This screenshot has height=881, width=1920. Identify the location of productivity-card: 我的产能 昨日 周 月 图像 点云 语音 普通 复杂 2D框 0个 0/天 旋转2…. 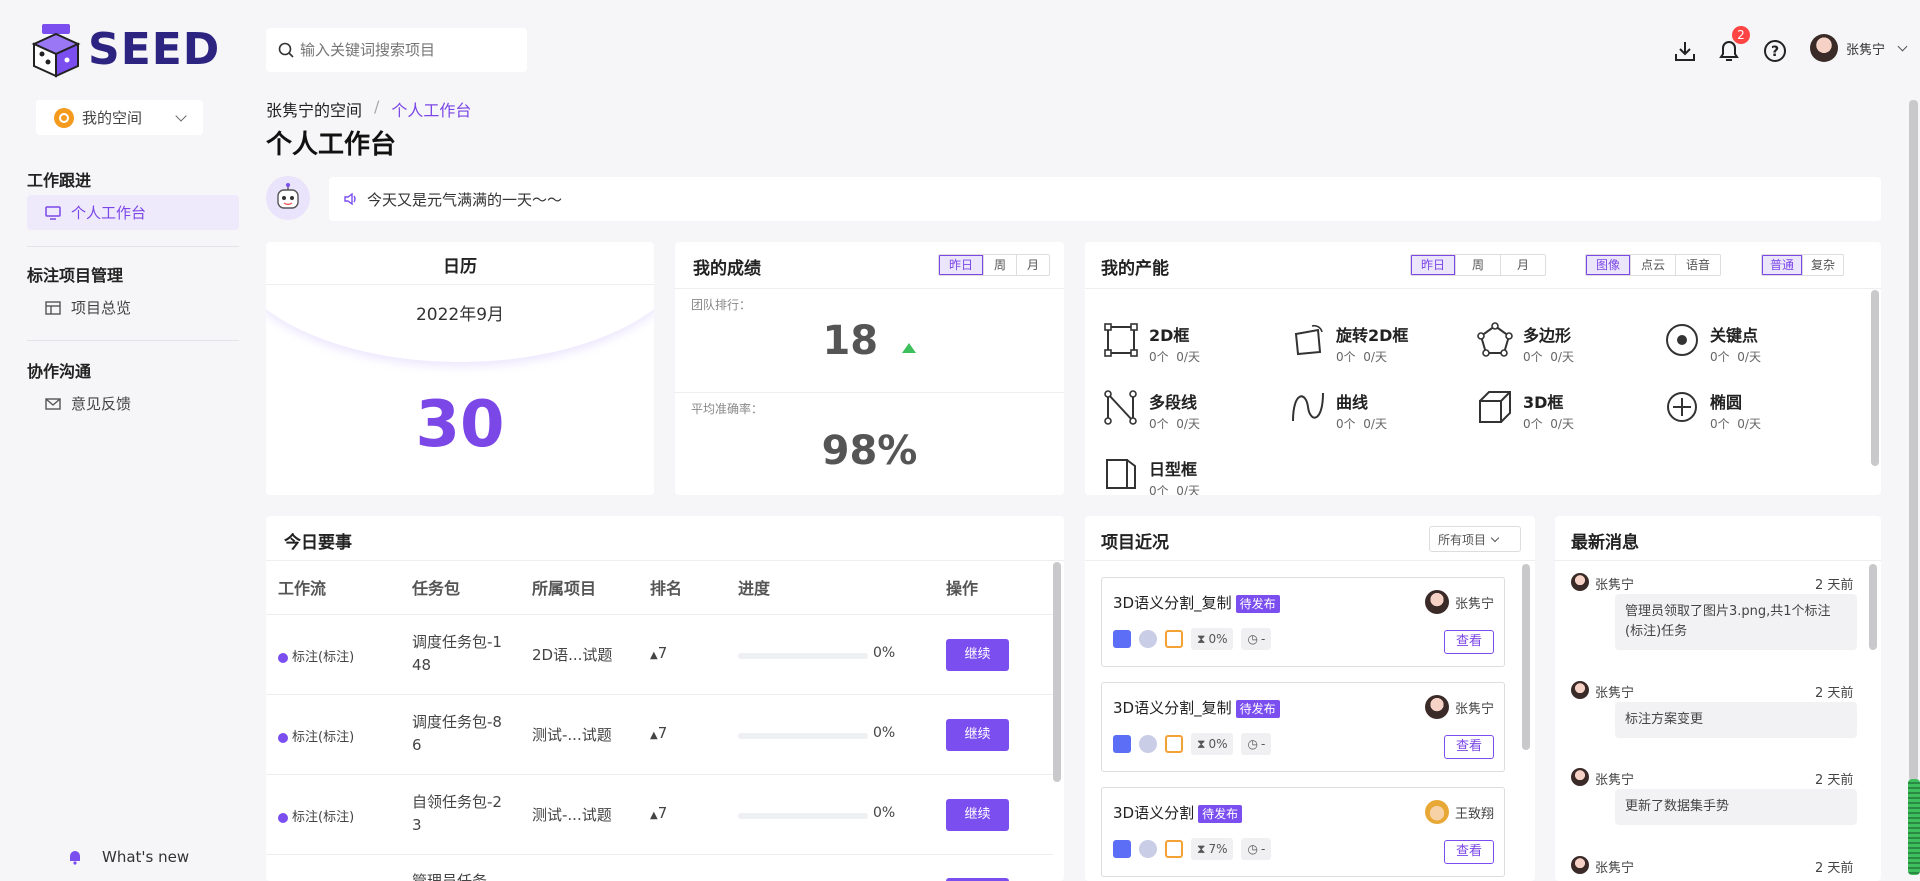
(1483, 368).